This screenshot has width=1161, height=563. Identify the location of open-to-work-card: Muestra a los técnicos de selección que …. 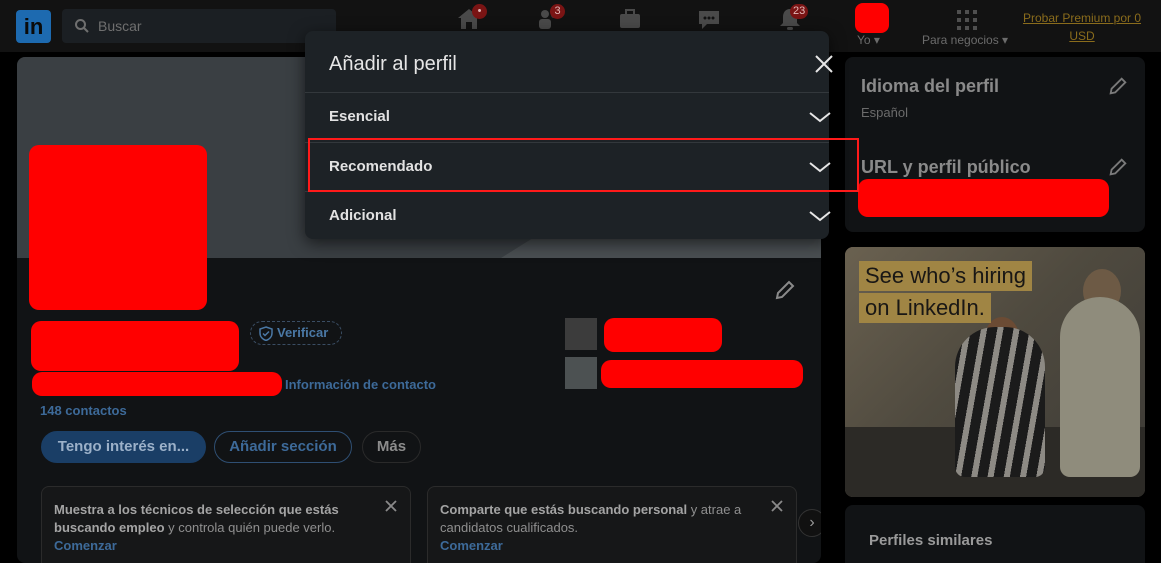
(226, 524).